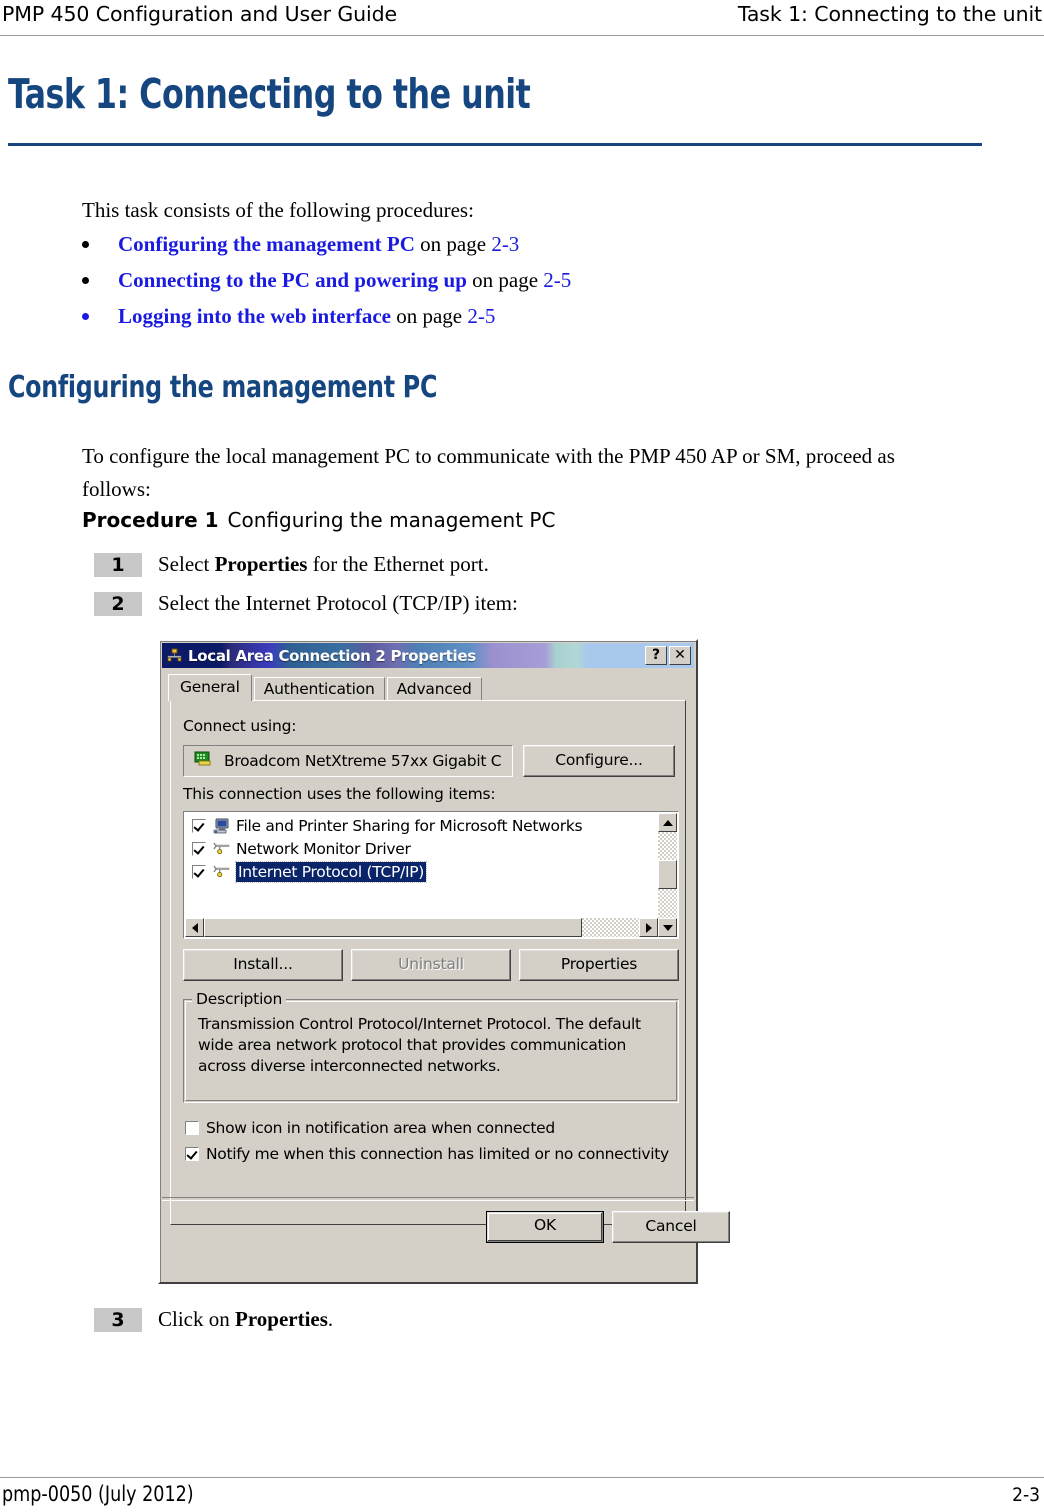 The image size is (1044, 1512). I want to click on procedure-number: Procedure 1, so click(150, 520).